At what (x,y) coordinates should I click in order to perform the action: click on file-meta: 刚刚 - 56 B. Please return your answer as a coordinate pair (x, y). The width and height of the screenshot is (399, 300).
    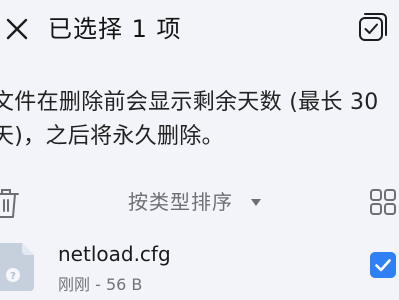
    Looking at the image, I should click on (100, 284).